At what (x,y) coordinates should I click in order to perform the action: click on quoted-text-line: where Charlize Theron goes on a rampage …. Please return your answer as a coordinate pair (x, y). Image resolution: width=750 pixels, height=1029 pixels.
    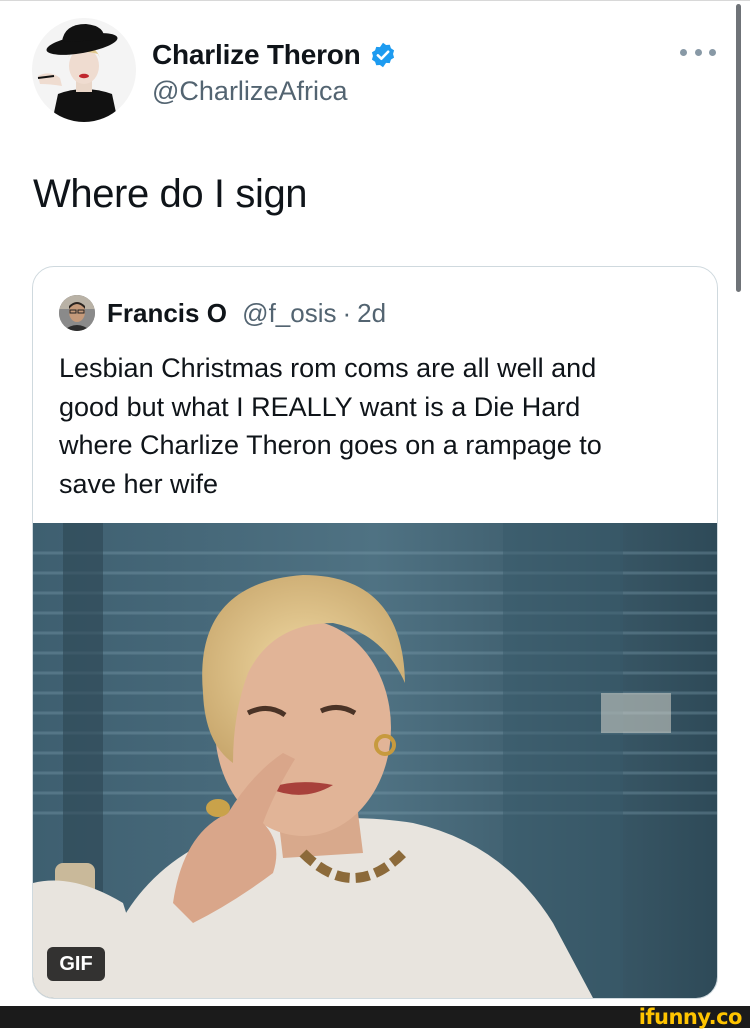
    Looking at the image, I should click on (330, 445).